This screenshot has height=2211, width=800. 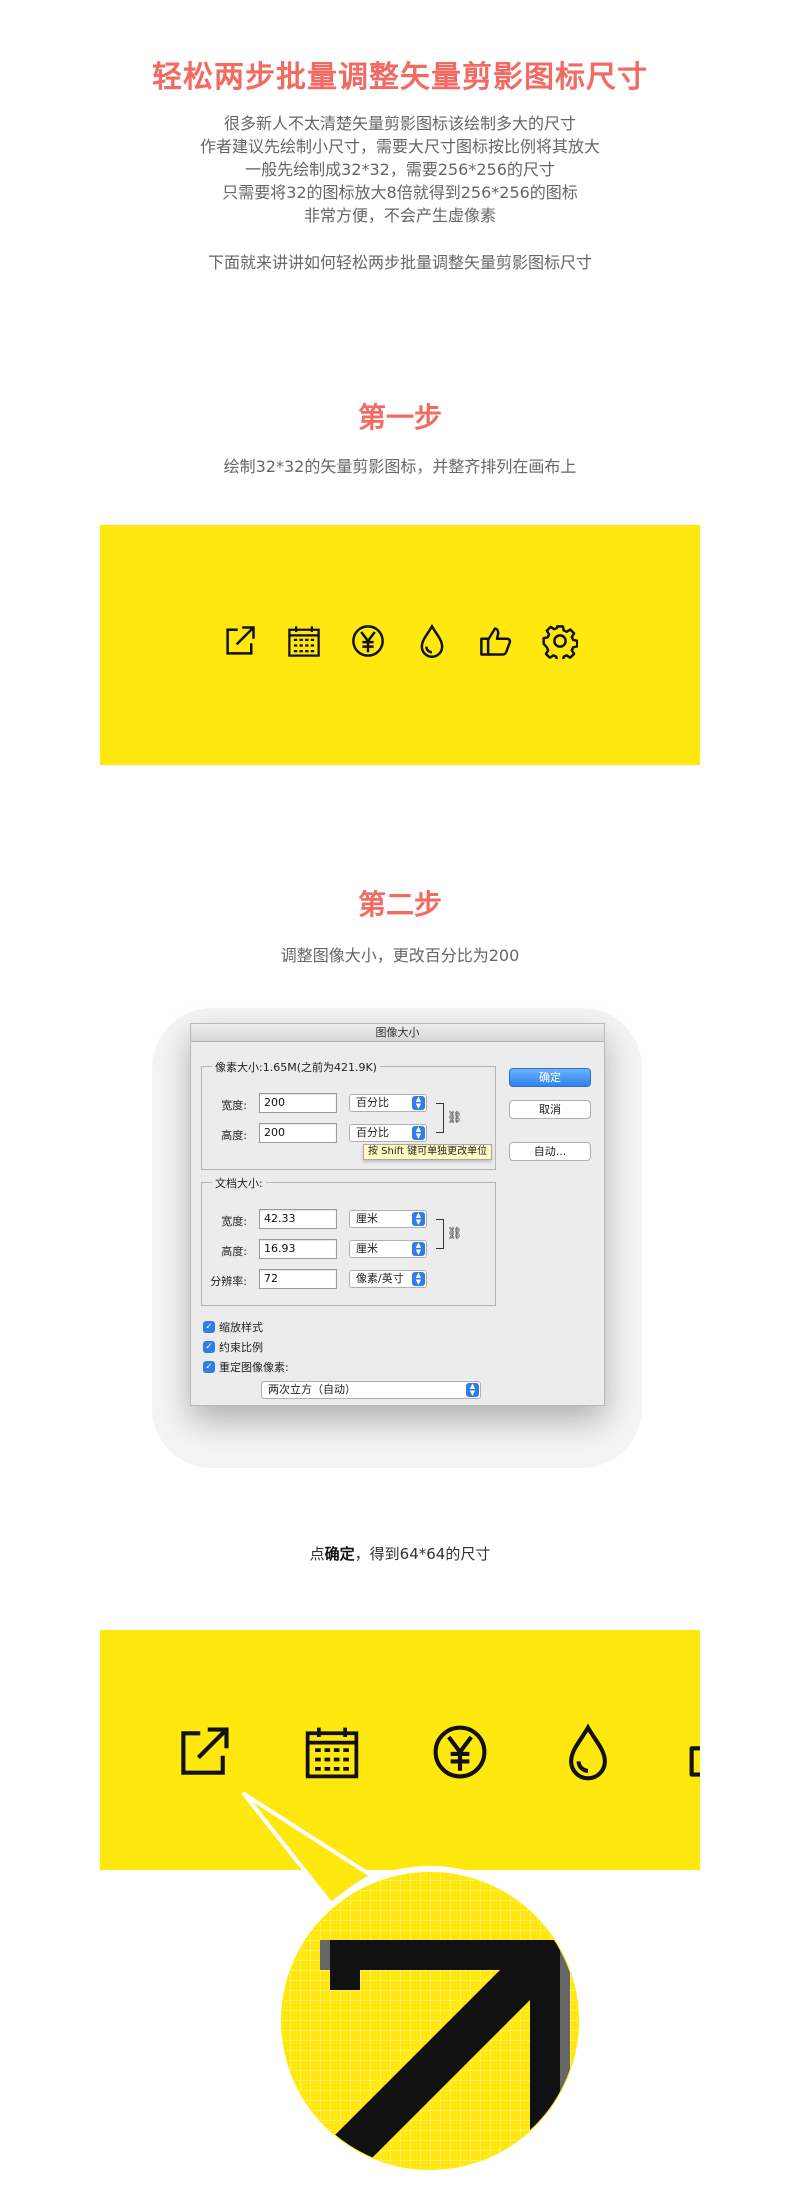 I want to click on result-text: 点确定，得到64*64的尺寸, so click(x=400, y=1553).